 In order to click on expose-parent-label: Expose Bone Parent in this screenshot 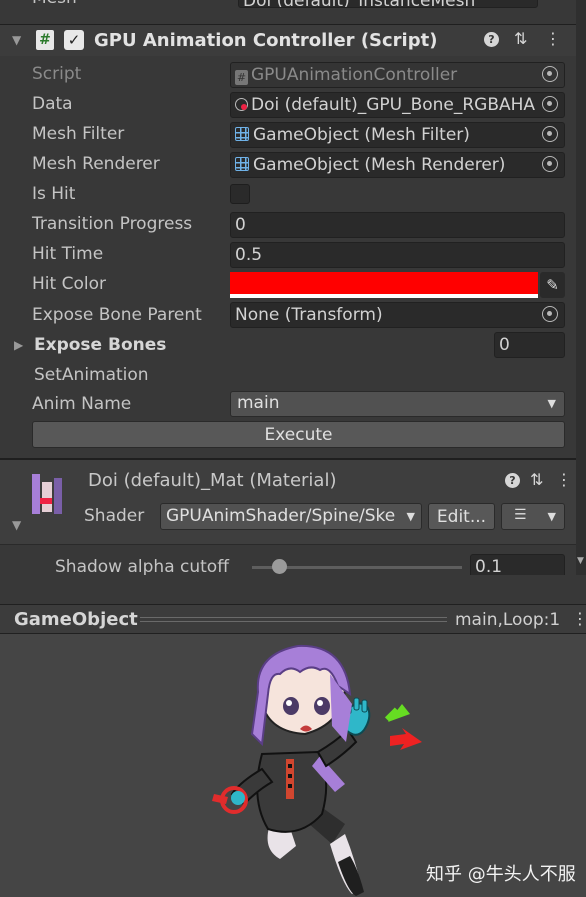, I will do `click(117, 315)`.